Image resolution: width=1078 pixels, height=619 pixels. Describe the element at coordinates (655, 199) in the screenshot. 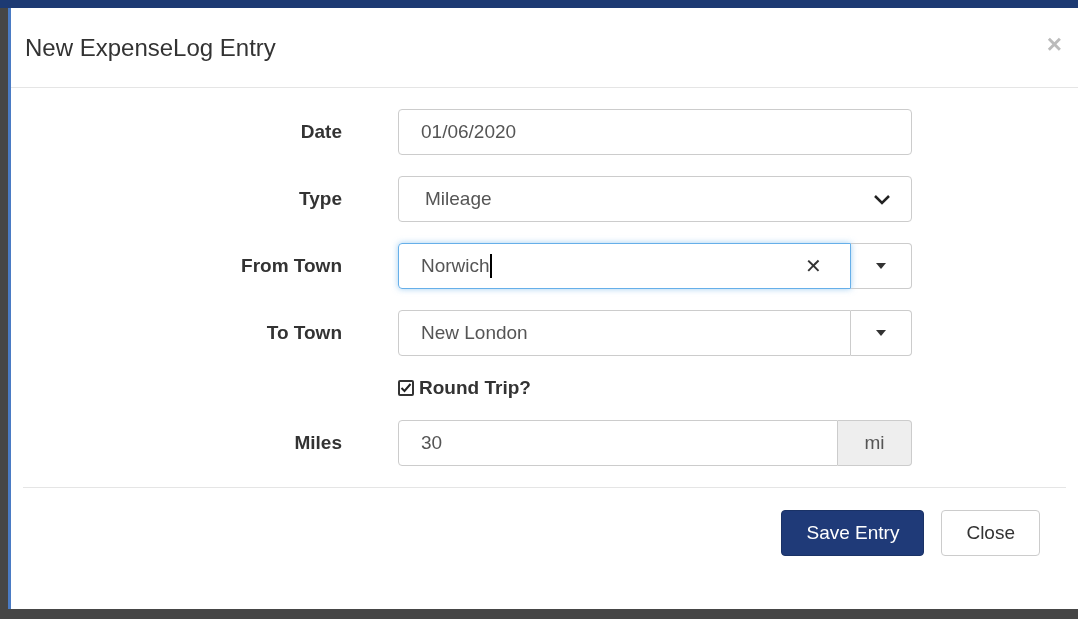

I see `type-select: Mileage` at that location.